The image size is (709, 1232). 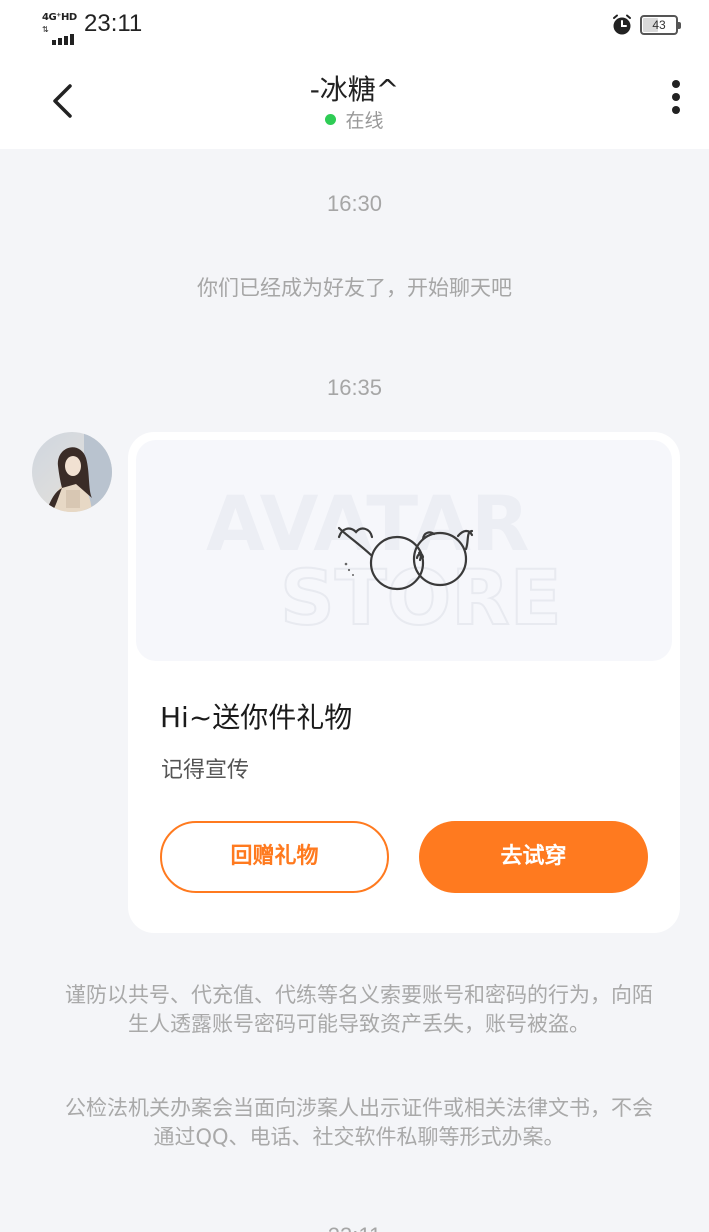 What do you see at coordinates (64, 35) in the screenshot?
I see `signal-icon` at bounding box center [64, 35].